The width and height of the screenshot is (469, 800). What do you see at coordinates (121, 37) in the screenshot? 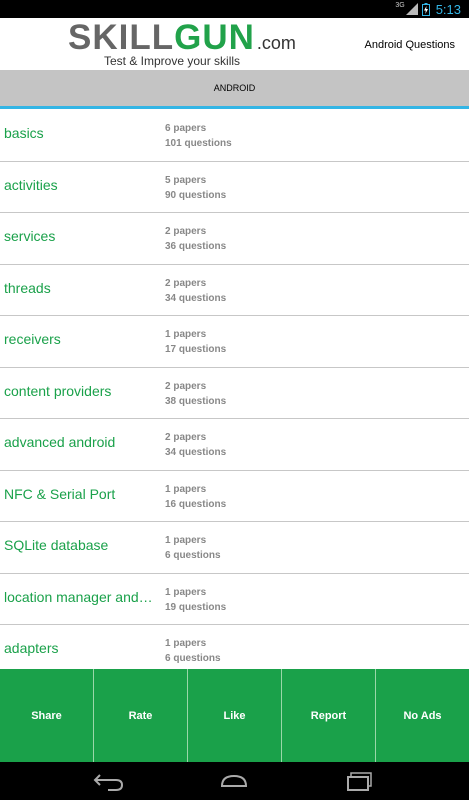
I see `logo-skill-text: SKILL` at bounding box center [121, 37].